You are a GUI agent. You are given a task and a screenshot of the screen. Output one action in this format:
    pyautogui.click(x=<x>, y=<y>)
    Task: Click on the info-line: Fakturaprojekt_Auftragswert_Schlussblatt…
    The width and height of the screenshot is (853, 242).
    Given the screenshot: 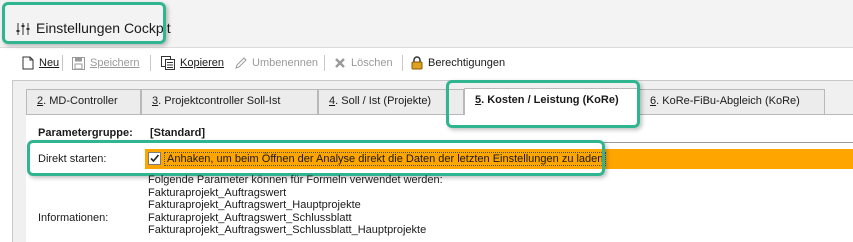 What is the action you would take?
    pyautogui.click(x=287, y=230)
    